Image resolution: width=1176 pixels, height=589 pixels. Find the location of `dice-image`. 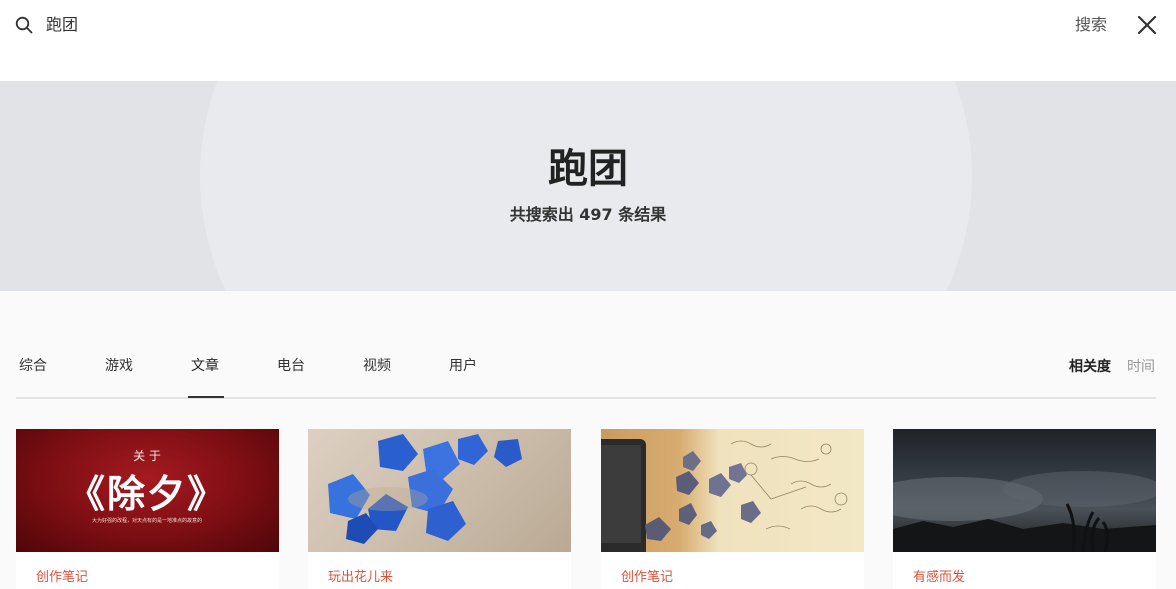

dice-image is located at coordinates (425, 489).